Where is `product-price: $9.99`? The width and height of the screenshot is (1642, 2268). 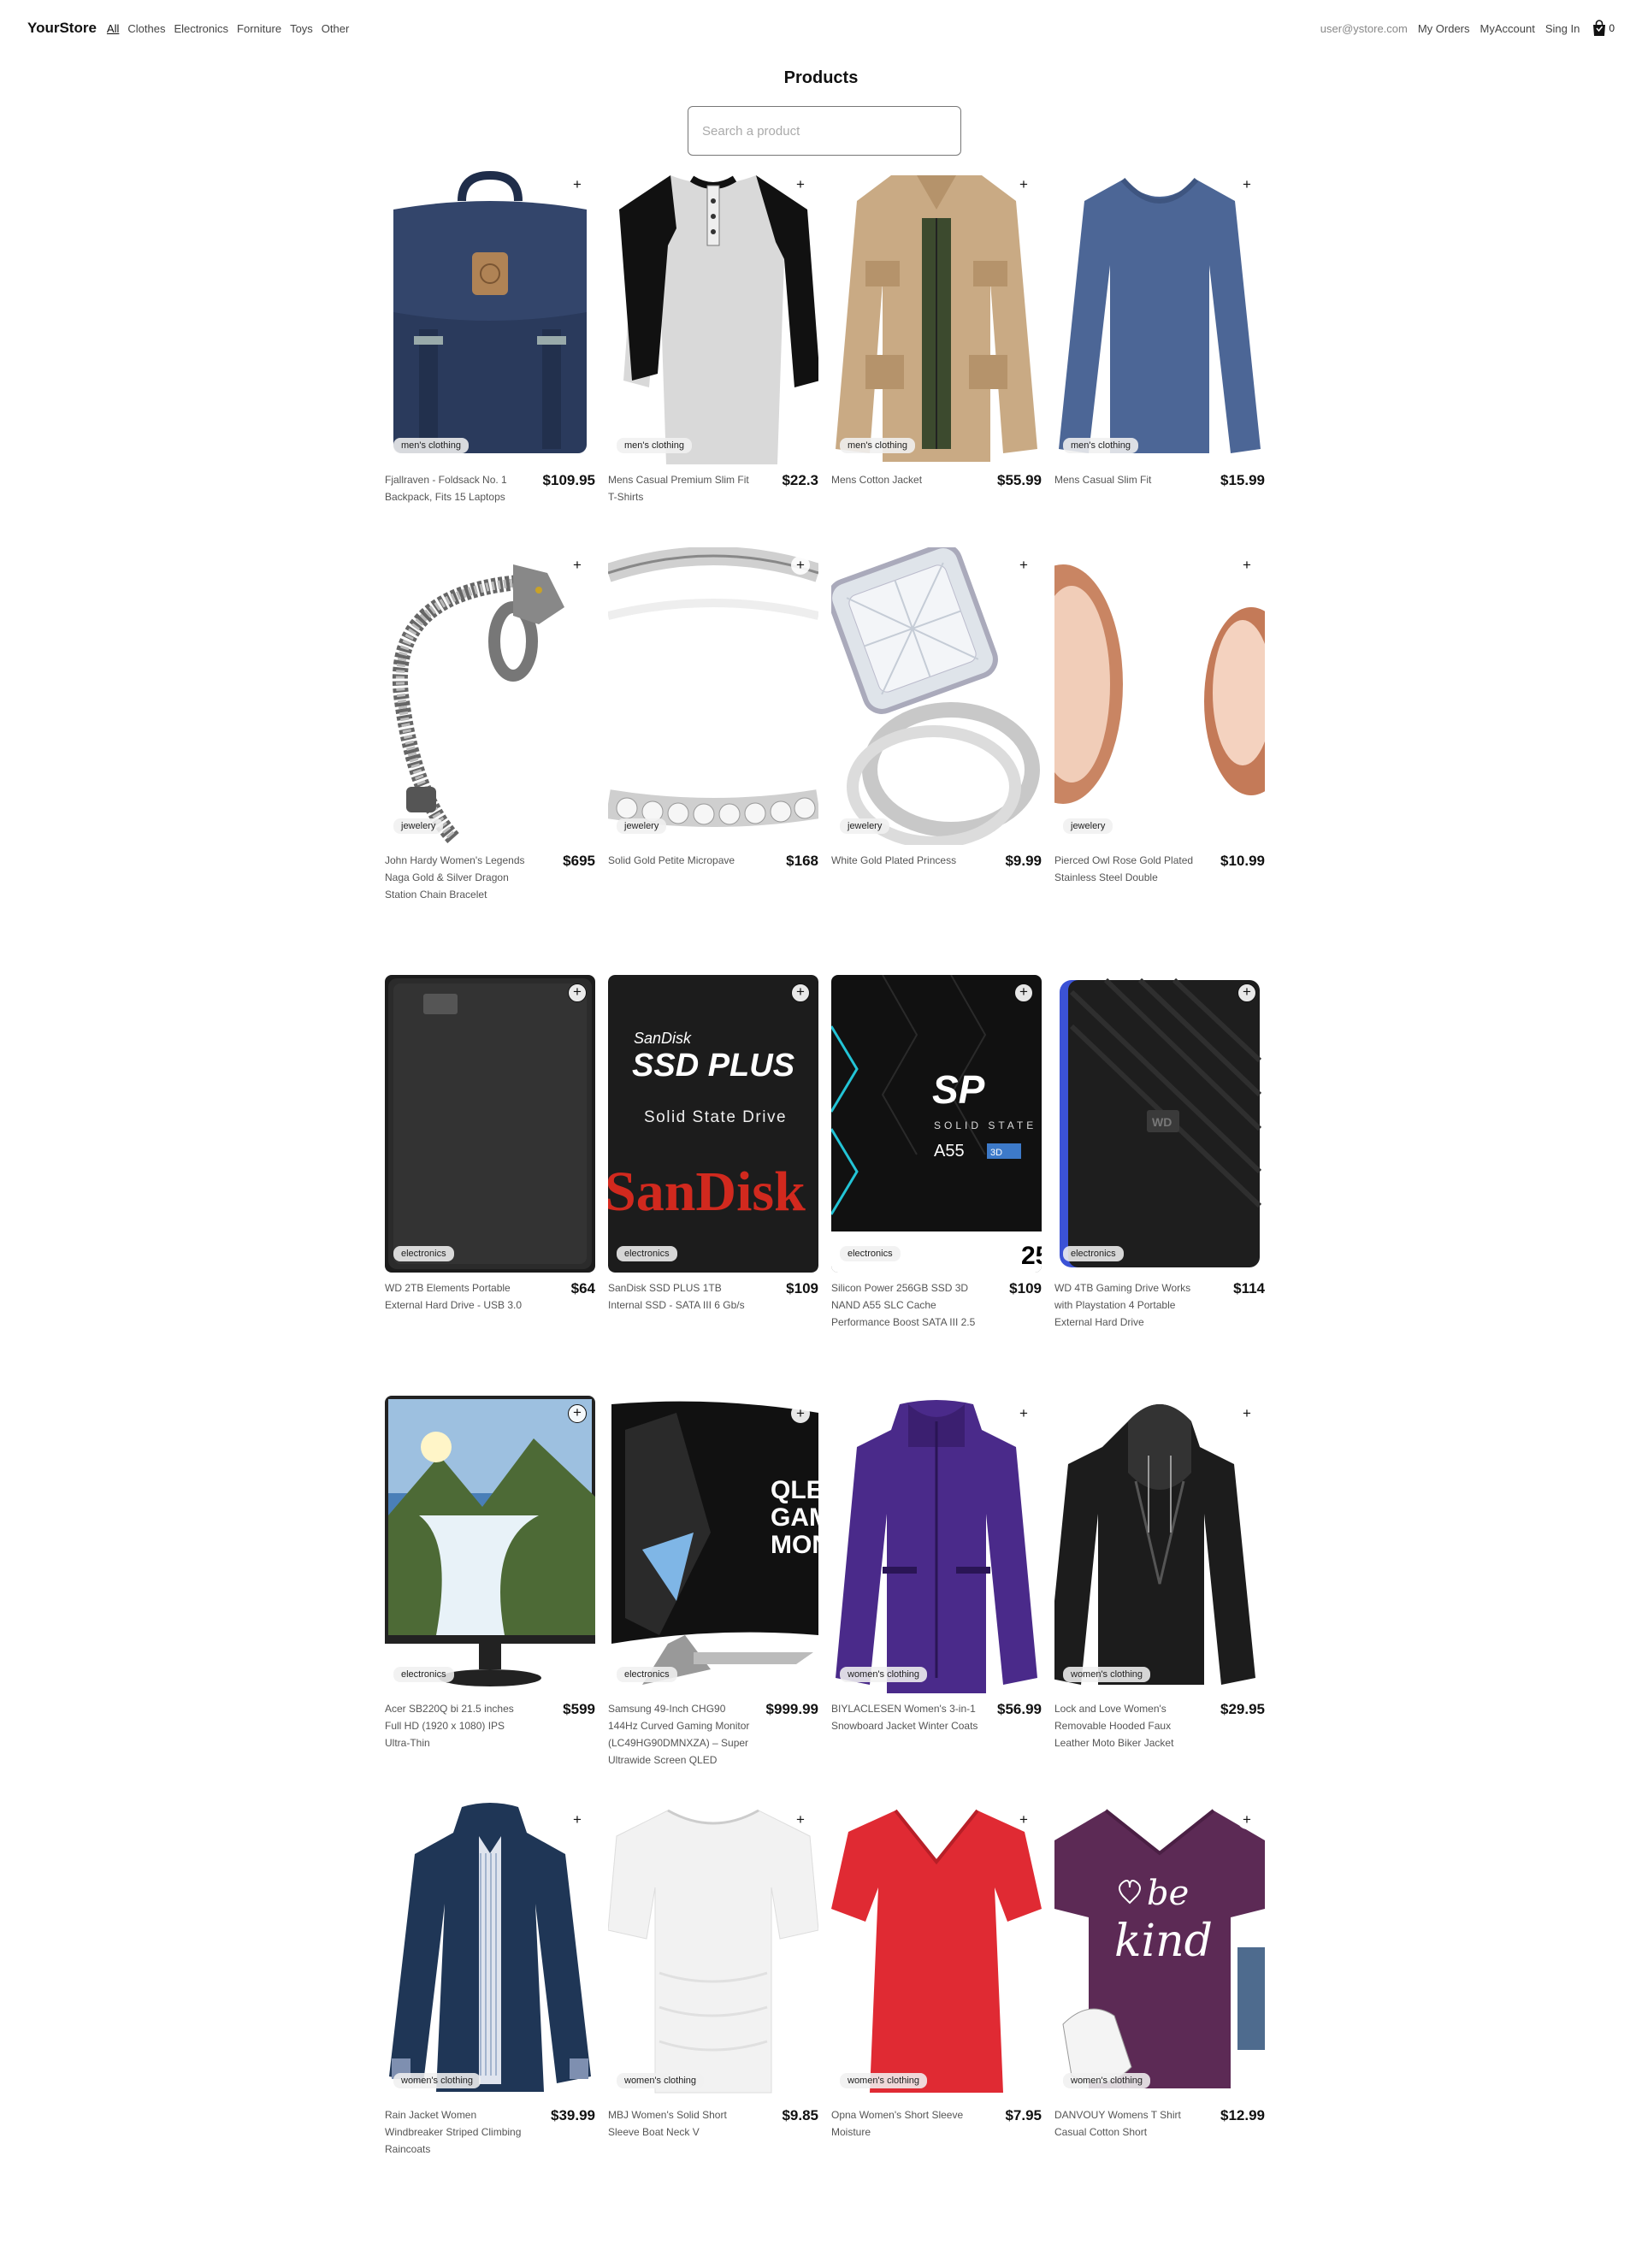
product-price: $9.99 is located at coordinates (1024, 861).